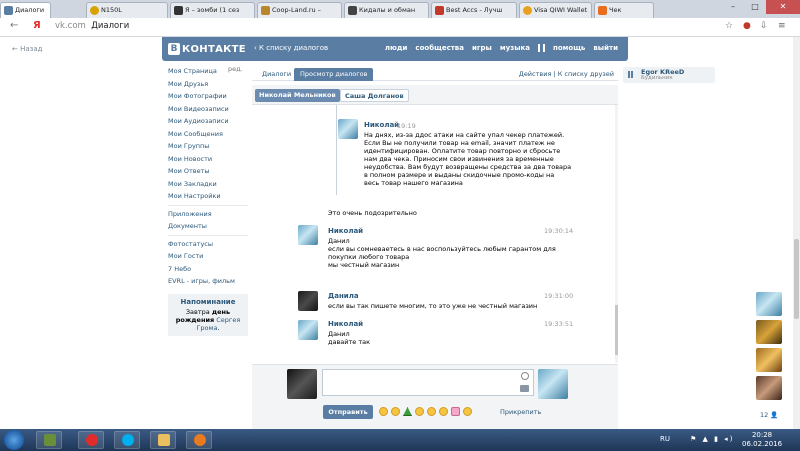  Describe the element at coordinates (419, 411) in the screenshot. I see `laugh-emoji-icon` at that location.